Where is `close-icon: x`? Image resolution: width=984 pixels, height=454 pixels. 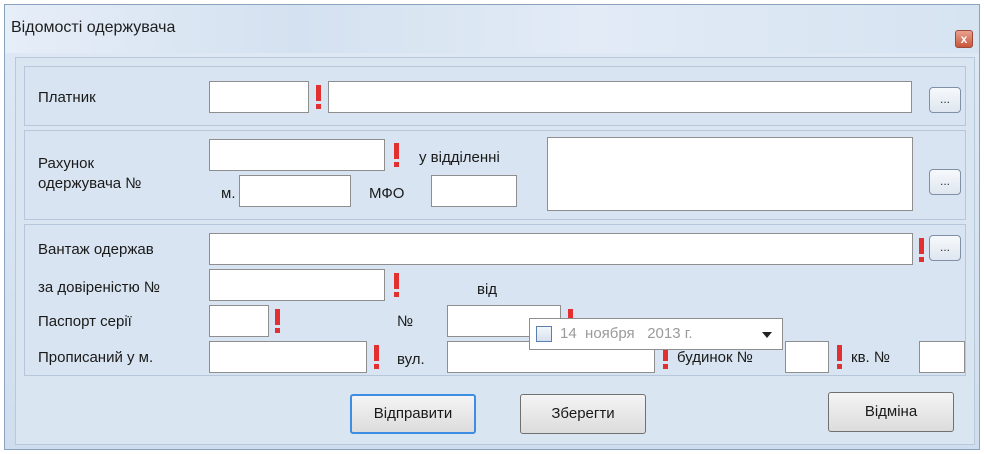 close-icon: x is located at coordinates (964, 39).